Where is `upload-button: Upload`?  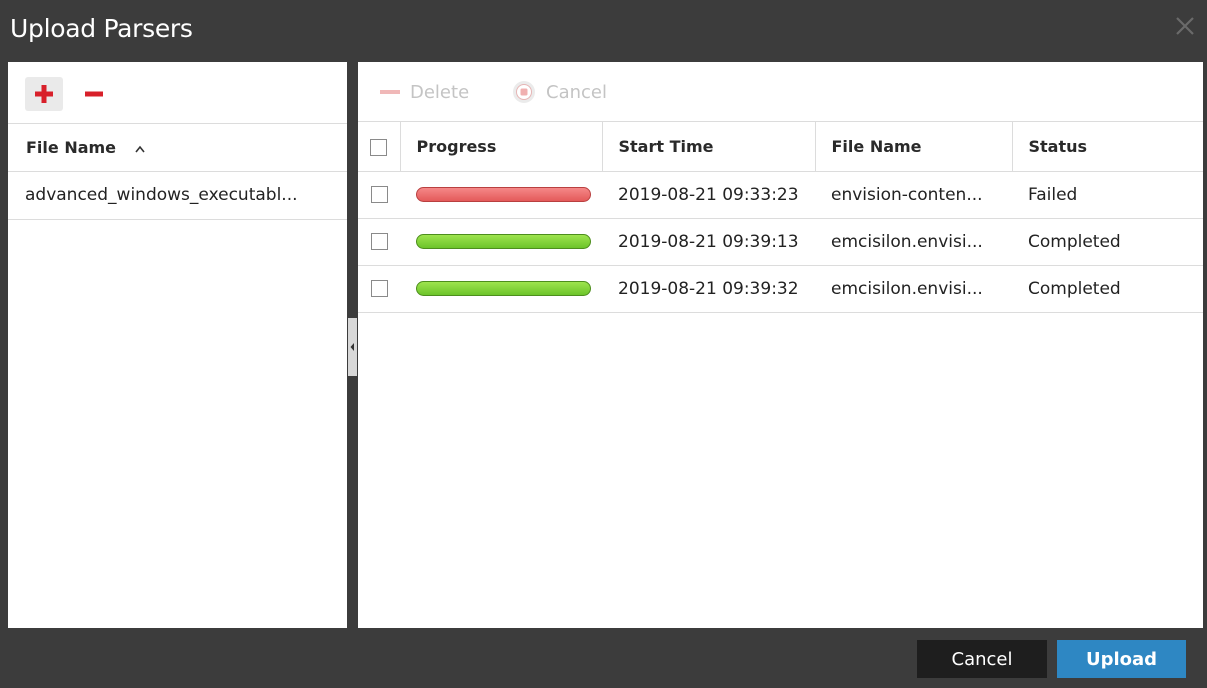 upload-button: Upload is located at coordinates (1121, 659).